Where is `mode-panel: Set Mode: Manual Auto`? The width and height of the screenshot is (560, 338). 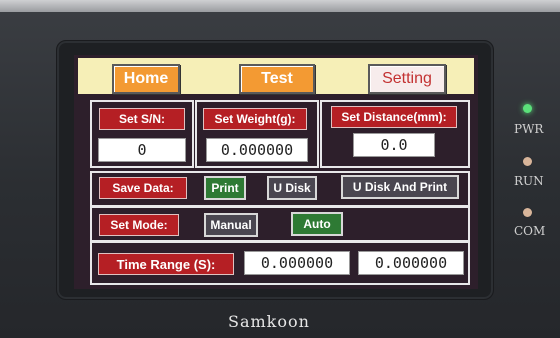
mode-panel: Set Mode: Manual Auto is located at coordinates (280, 224).